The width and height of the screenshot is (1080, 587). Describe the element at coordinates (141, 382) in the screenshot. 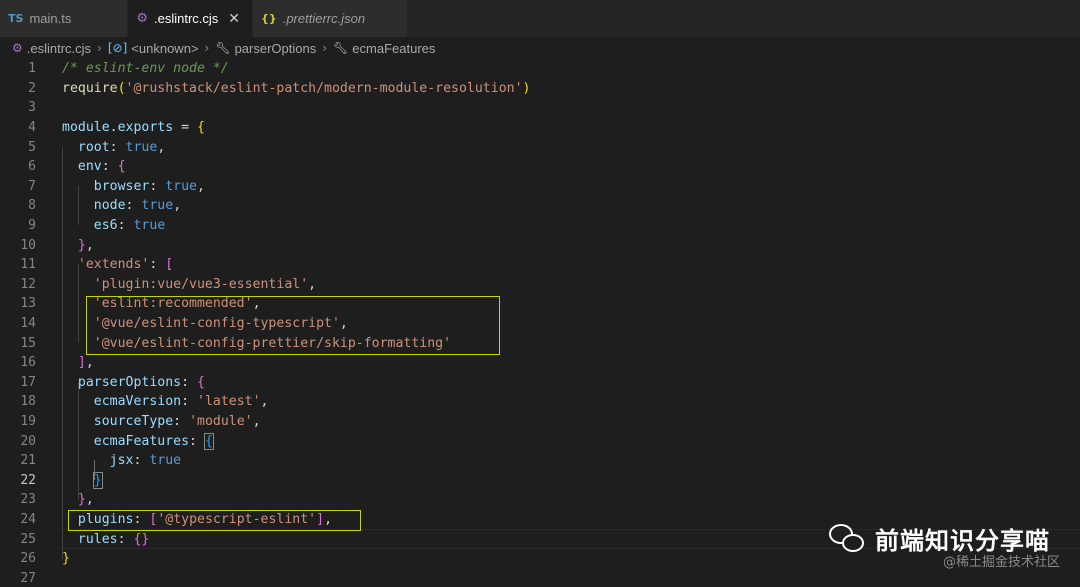

I see `code-text: parserOptions: {` at that location.